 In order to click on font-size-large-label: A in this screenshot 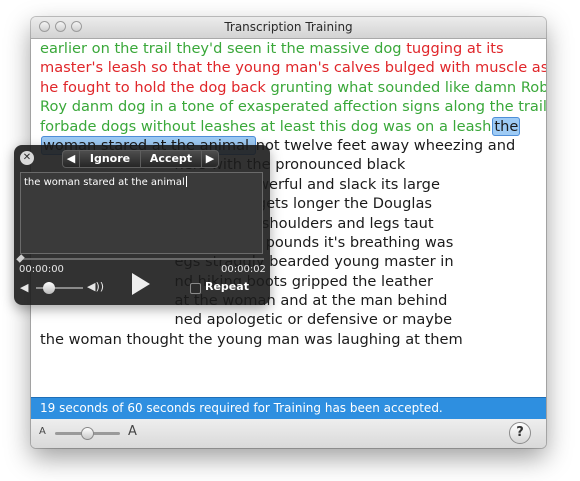, I will do `click(132, 431)`.